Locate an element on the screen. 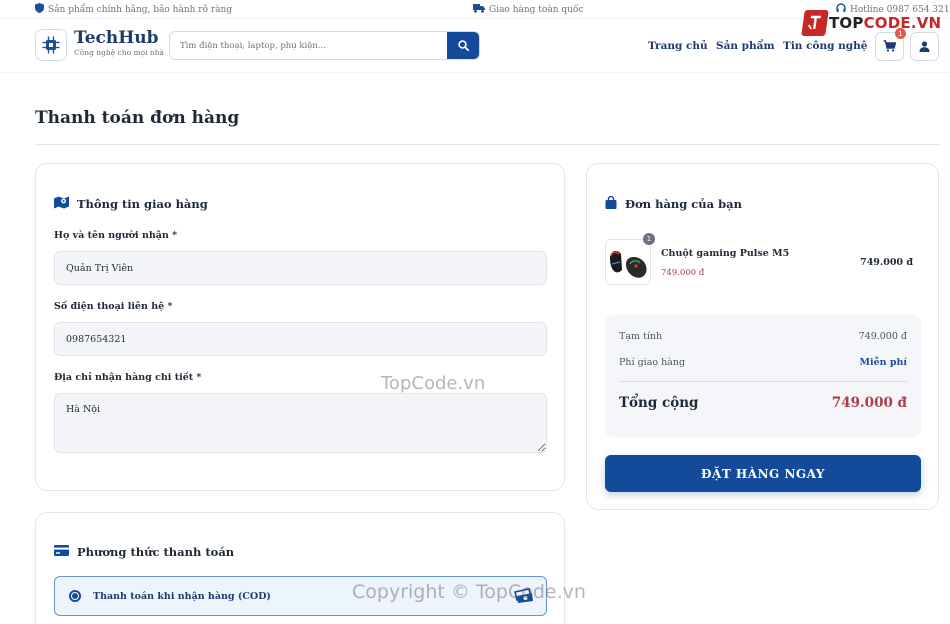 This screenshot has width=950, height=624. account-button is located at coordinates (924, 46).